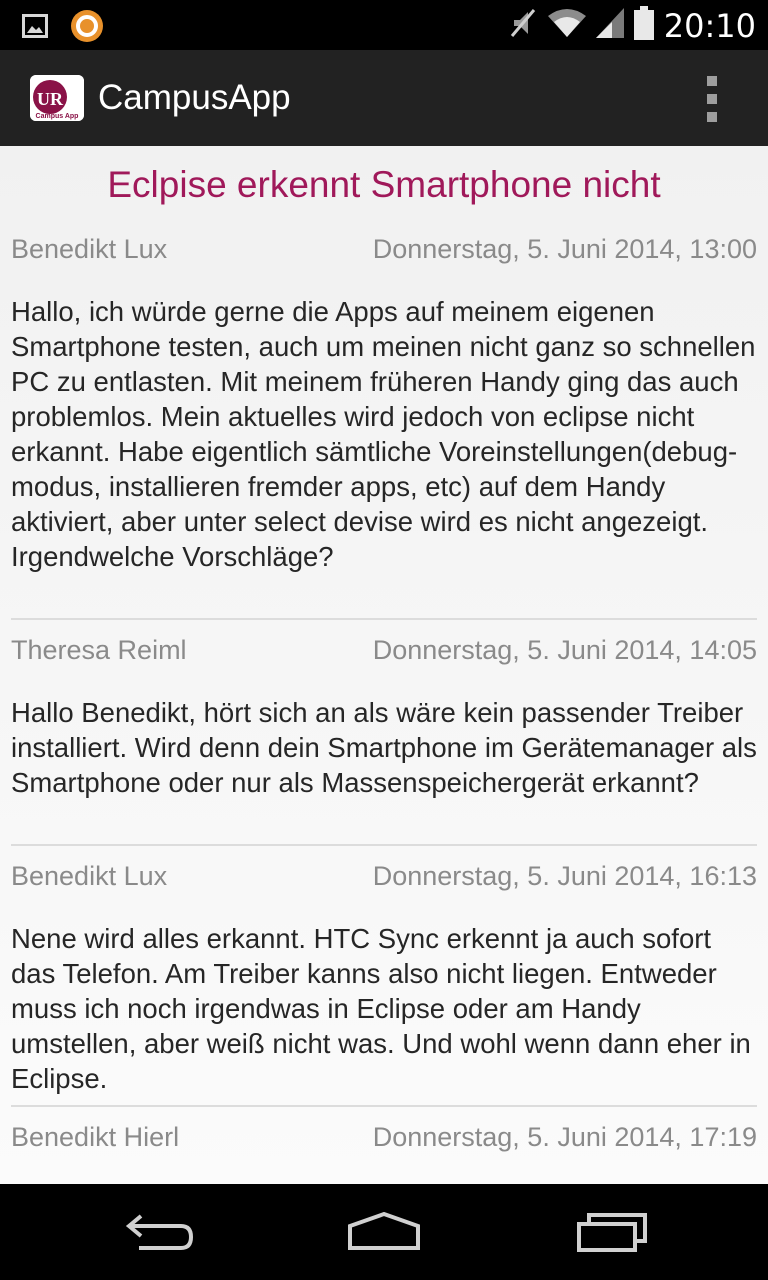  I want to click on clock: 20:10, so click(709, 25).